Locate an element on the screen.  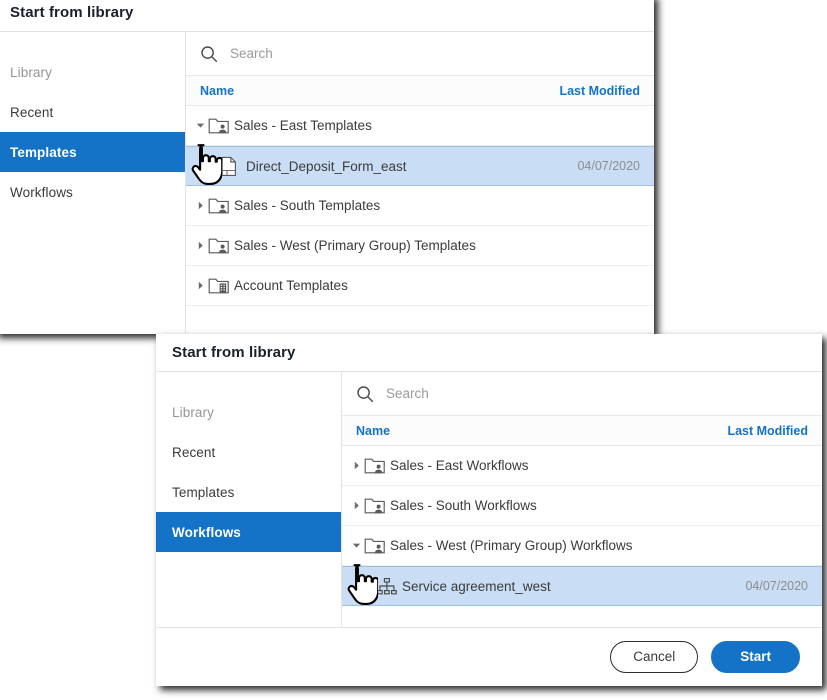
table-row: Sales - South Workflows is located at coordinates (582, 506).